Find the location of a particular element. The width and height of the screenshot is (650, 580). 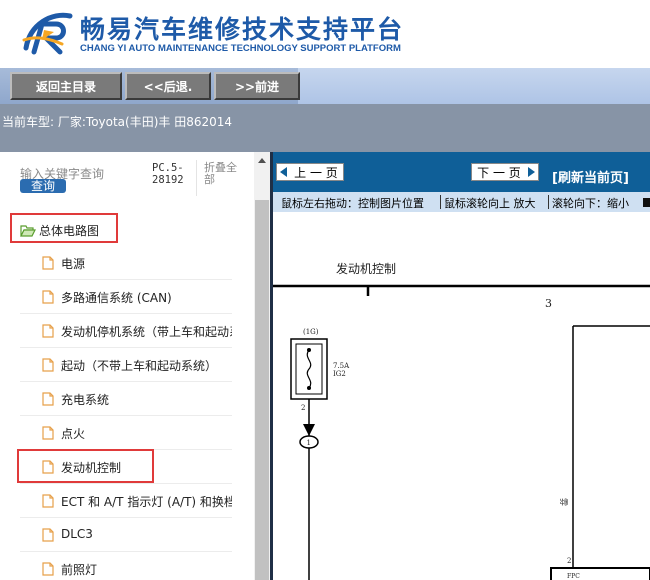

current-vehicle-label: 当前车型: 厂家:Toyota(丰田)丰 田862014 is located at coordinates (117, 122).